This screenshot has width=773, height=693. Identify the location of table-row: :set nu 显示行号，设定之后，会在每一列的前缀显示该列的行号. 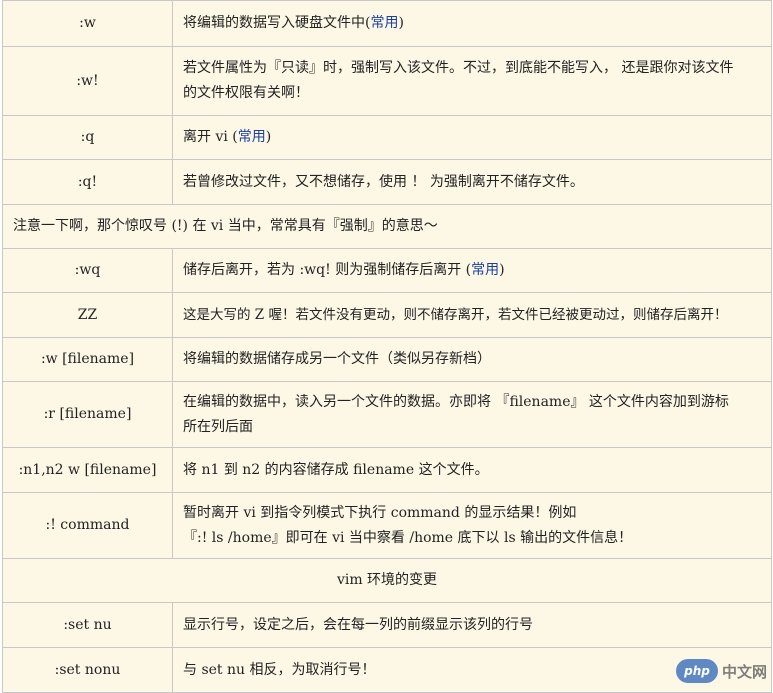
(387, 625).